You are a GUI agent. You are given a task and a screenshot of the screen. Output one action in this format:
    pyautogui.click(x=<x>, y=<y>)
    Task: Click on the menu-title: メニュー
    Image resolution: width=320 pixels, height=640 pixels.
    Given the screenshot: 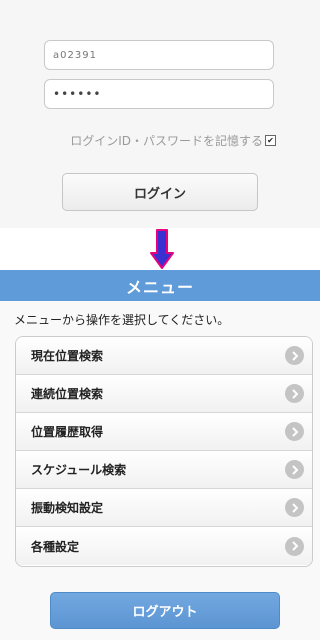 What is the action you would take?
    pyautogui.click(x=159, y=287)
    